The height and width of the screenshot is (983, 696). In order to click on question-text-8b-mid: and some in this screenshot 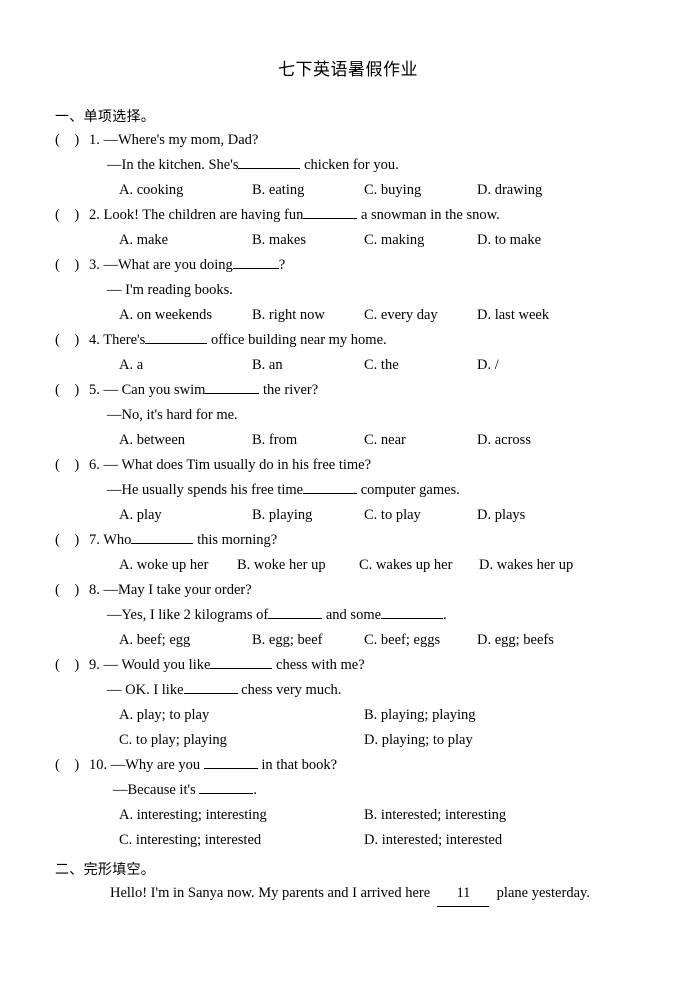, I will do `click(352, 615)`.